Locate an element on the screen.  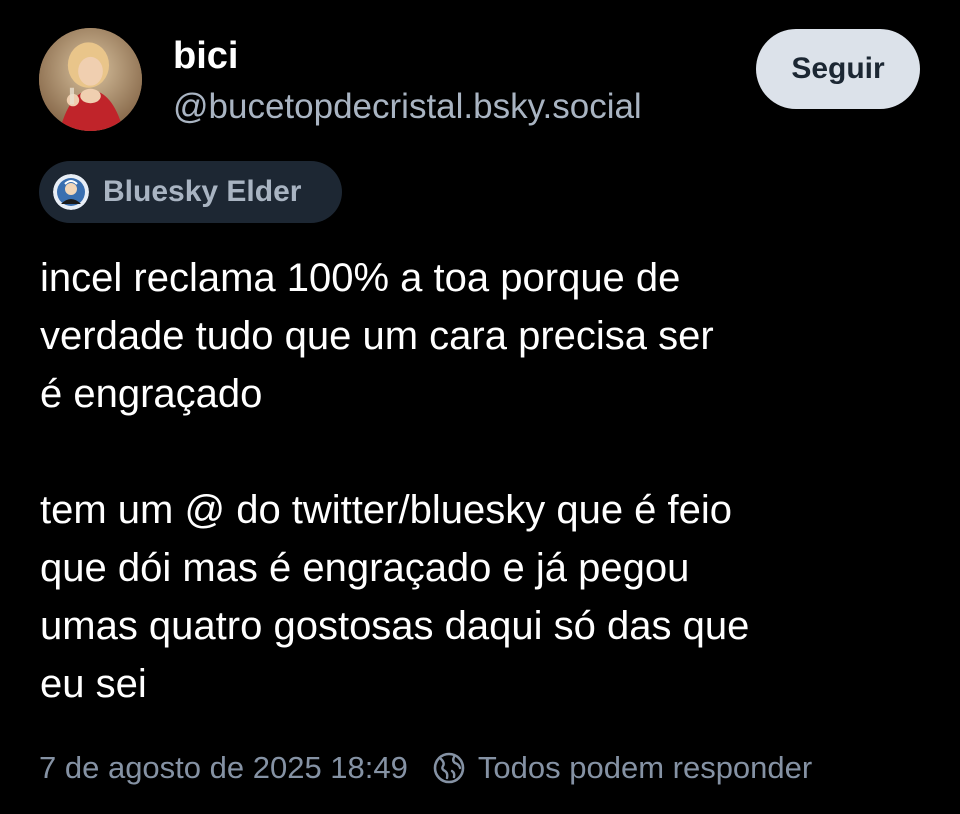
author-handle: @bucetopdecristal.bsky.social is located at coordinates (407, 107).